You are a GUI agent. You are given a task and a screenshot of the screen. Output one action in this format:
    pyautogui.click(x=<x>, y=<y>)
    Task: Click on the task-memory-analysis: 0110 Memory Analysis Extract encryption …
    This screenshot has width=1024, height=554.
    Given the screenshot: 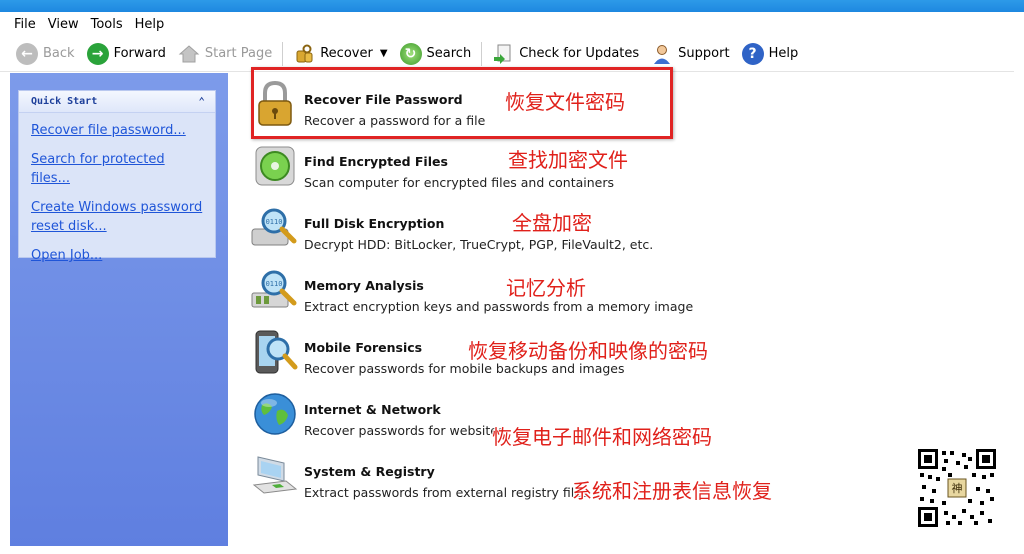 What is the action you would take?
    pyautogui.click(x=471, y=291)
    